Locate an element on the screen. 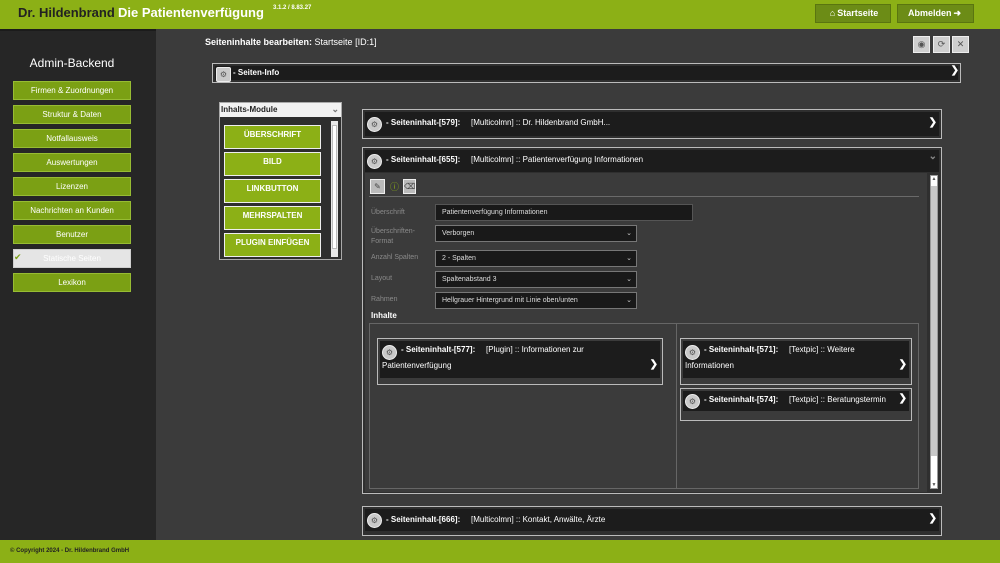 The height and width of the screenshot is (563, 1000). sidebar-item-lizenzen: Lizenzen is located at coordinates (72, 186).